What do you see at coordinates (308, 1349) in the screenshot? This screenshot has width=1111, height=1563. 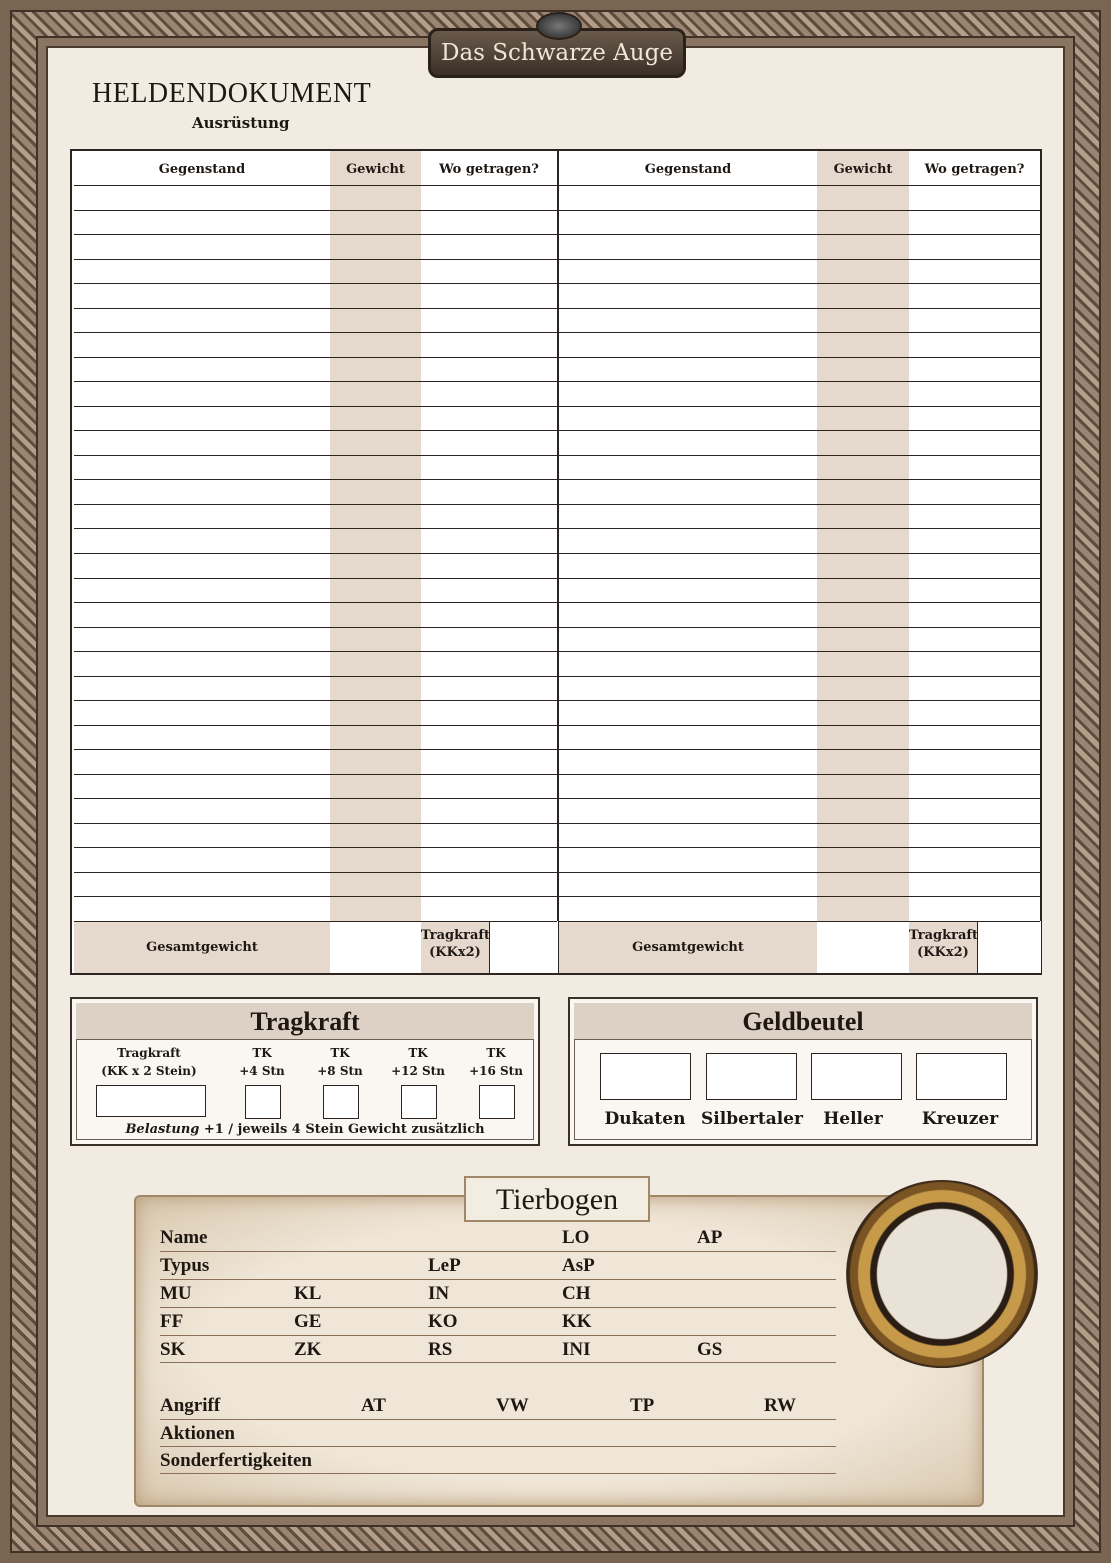 I see `field-zk: ZK` at bounding box center [308, 1349].